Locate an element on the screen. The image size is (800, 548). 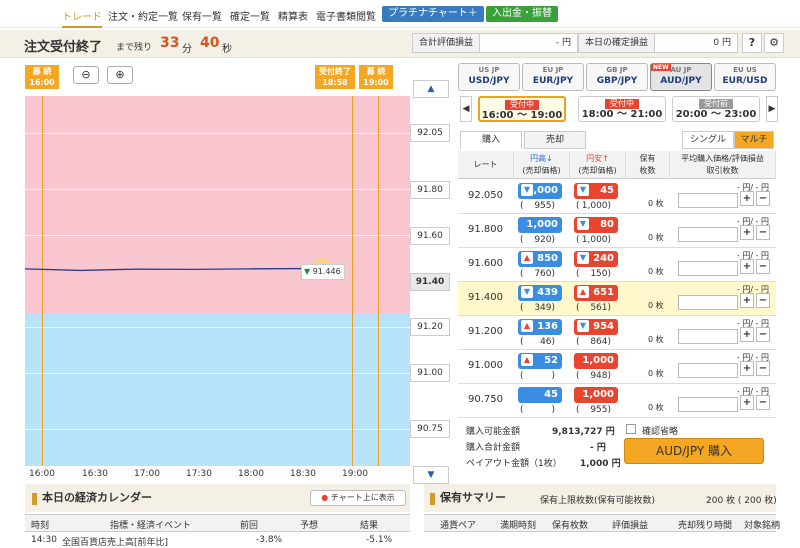
up-arrow-icon: ▲ is located at coordinates (527, 258).